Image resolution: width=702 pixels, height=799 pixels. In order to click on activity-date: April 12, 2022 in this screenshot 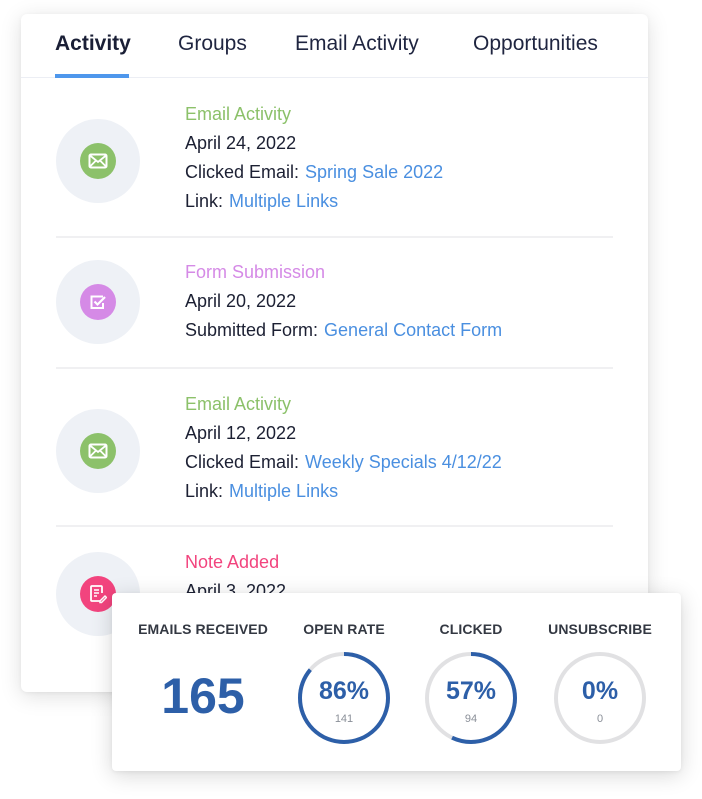, I will do `click(241, 433)`.